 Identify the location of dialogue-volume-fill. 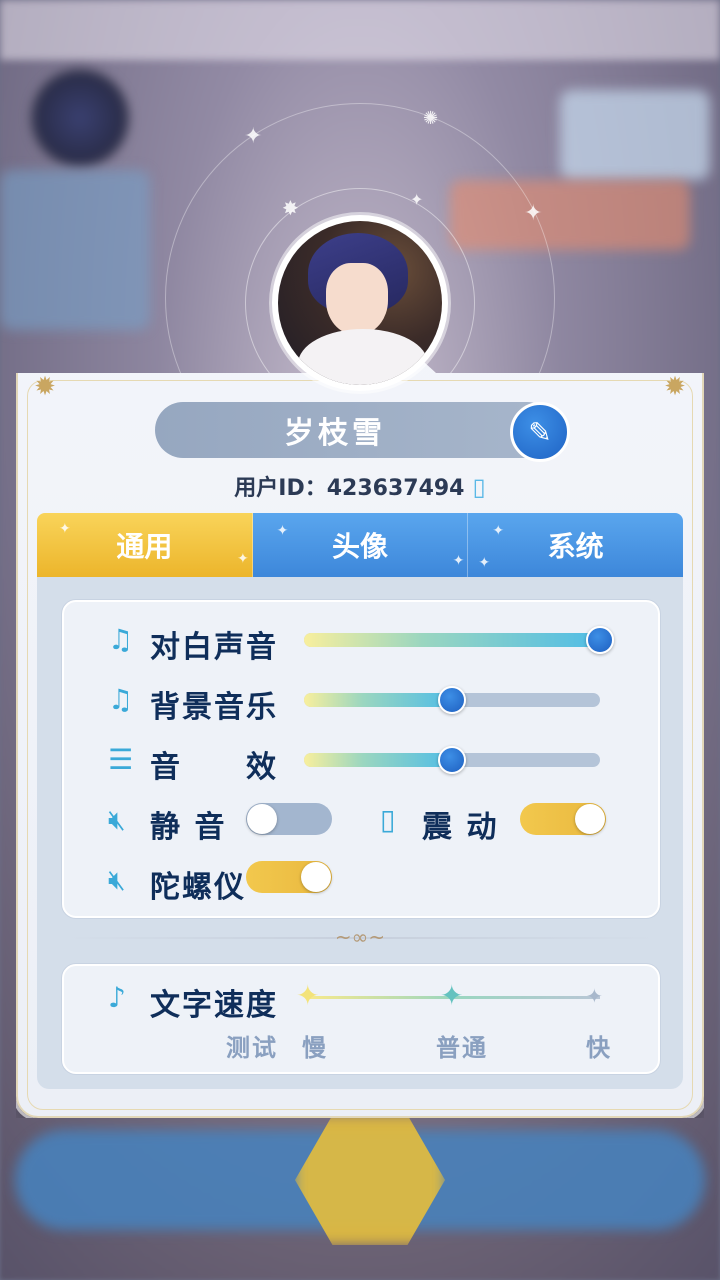
(452, 640).